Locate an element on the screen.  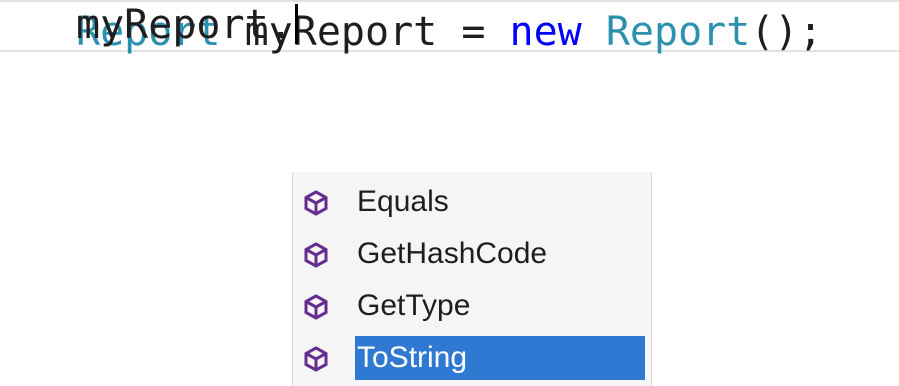
code-line-member-access: myReport. is located at coordinates (187, 25).